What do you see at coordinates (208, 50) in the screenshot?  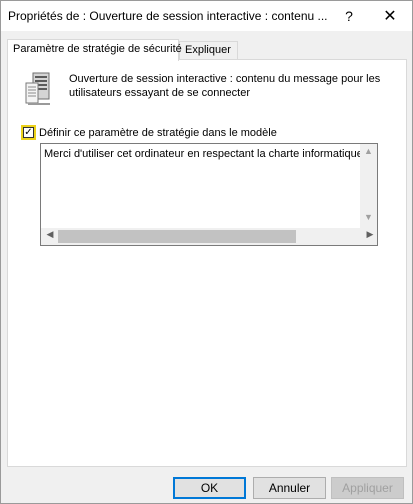 I see `tab-explain: Expliquer` at bounding box center [208, 50].